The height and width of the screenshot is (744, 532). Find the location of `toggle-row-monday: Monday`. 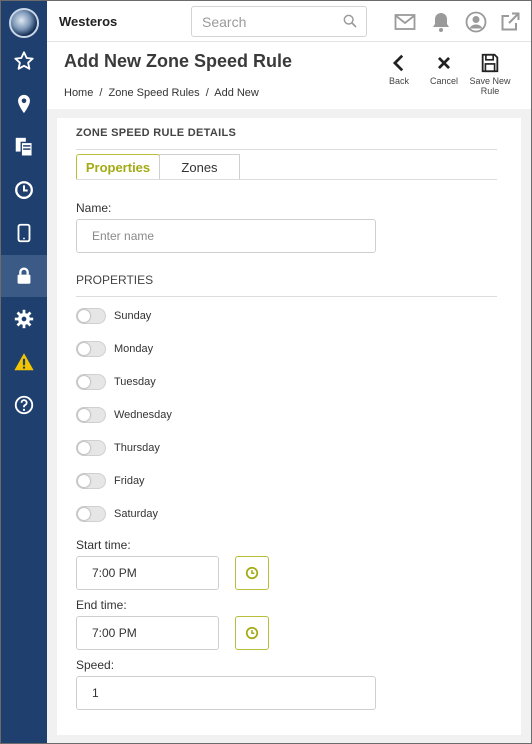

toggle-row-monday: Monday is located at coordinates (114, 349).